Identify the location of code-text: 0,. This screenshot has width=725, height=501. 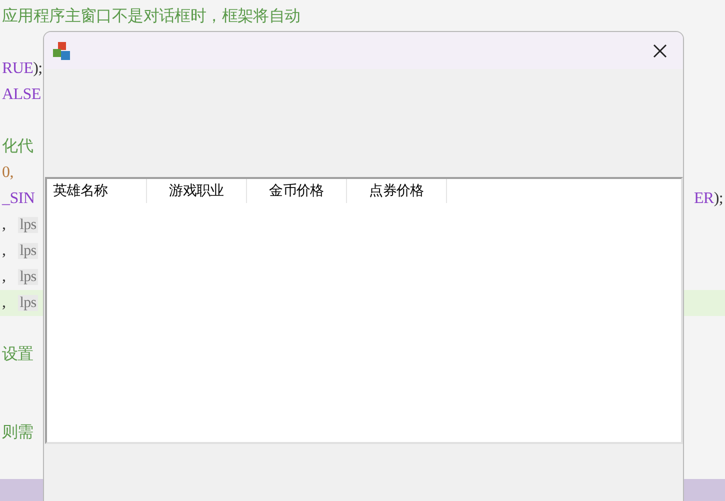
(8, 172).